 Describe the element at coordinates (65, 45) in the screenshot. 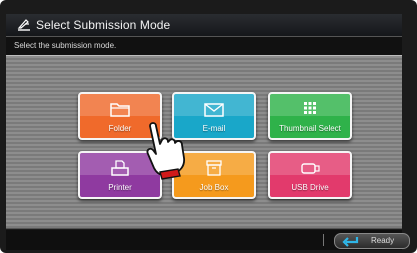

I see `instruction-text: Select the submission mode.` at that location.